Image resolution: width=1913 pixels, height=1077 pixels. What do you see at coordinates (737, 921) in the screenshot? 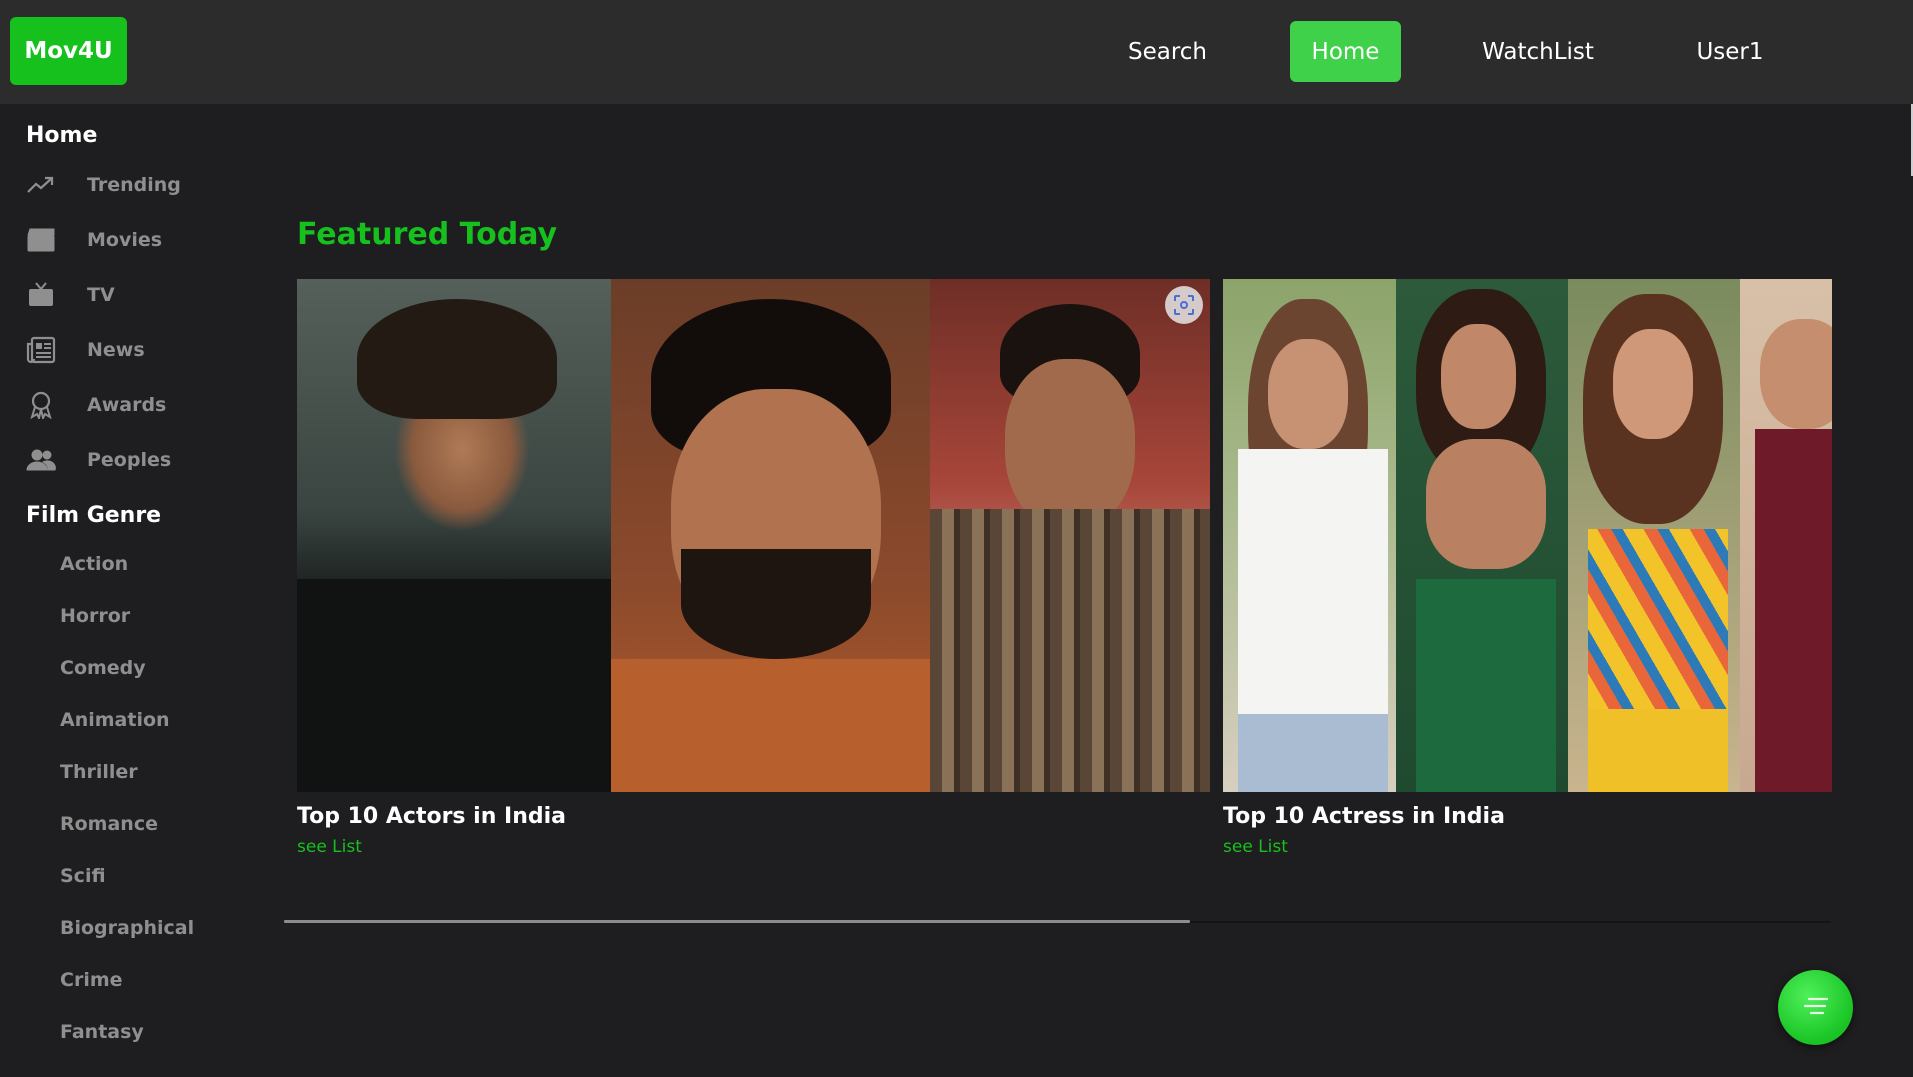
I see `carousel-scroll-thumb` at bounding box center [737, 921].